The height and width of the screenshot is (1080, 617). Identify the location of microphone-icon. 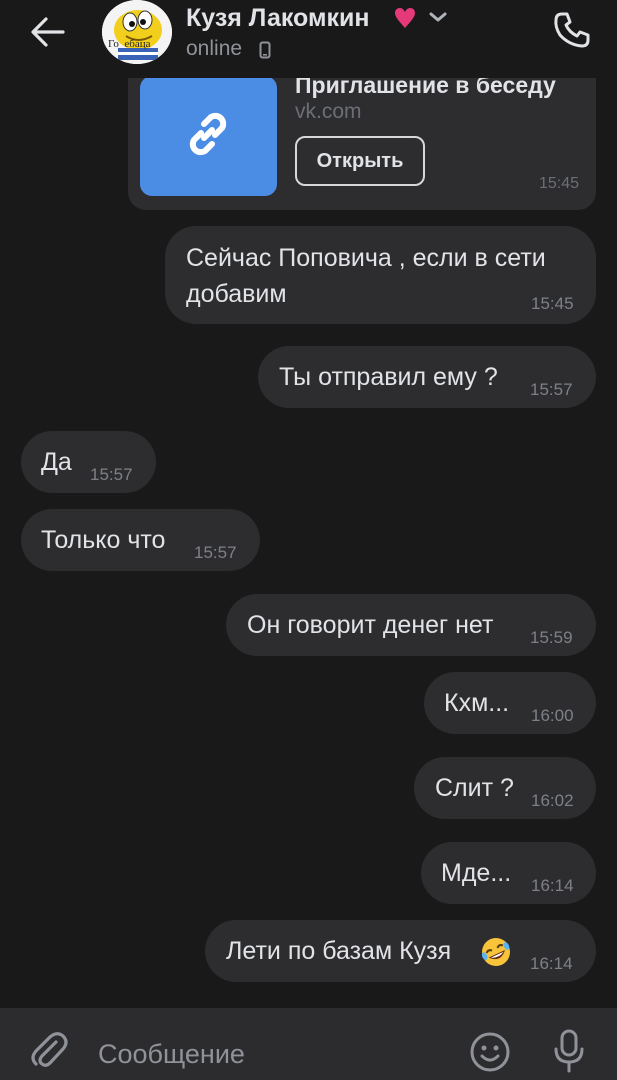
(569, 1051).